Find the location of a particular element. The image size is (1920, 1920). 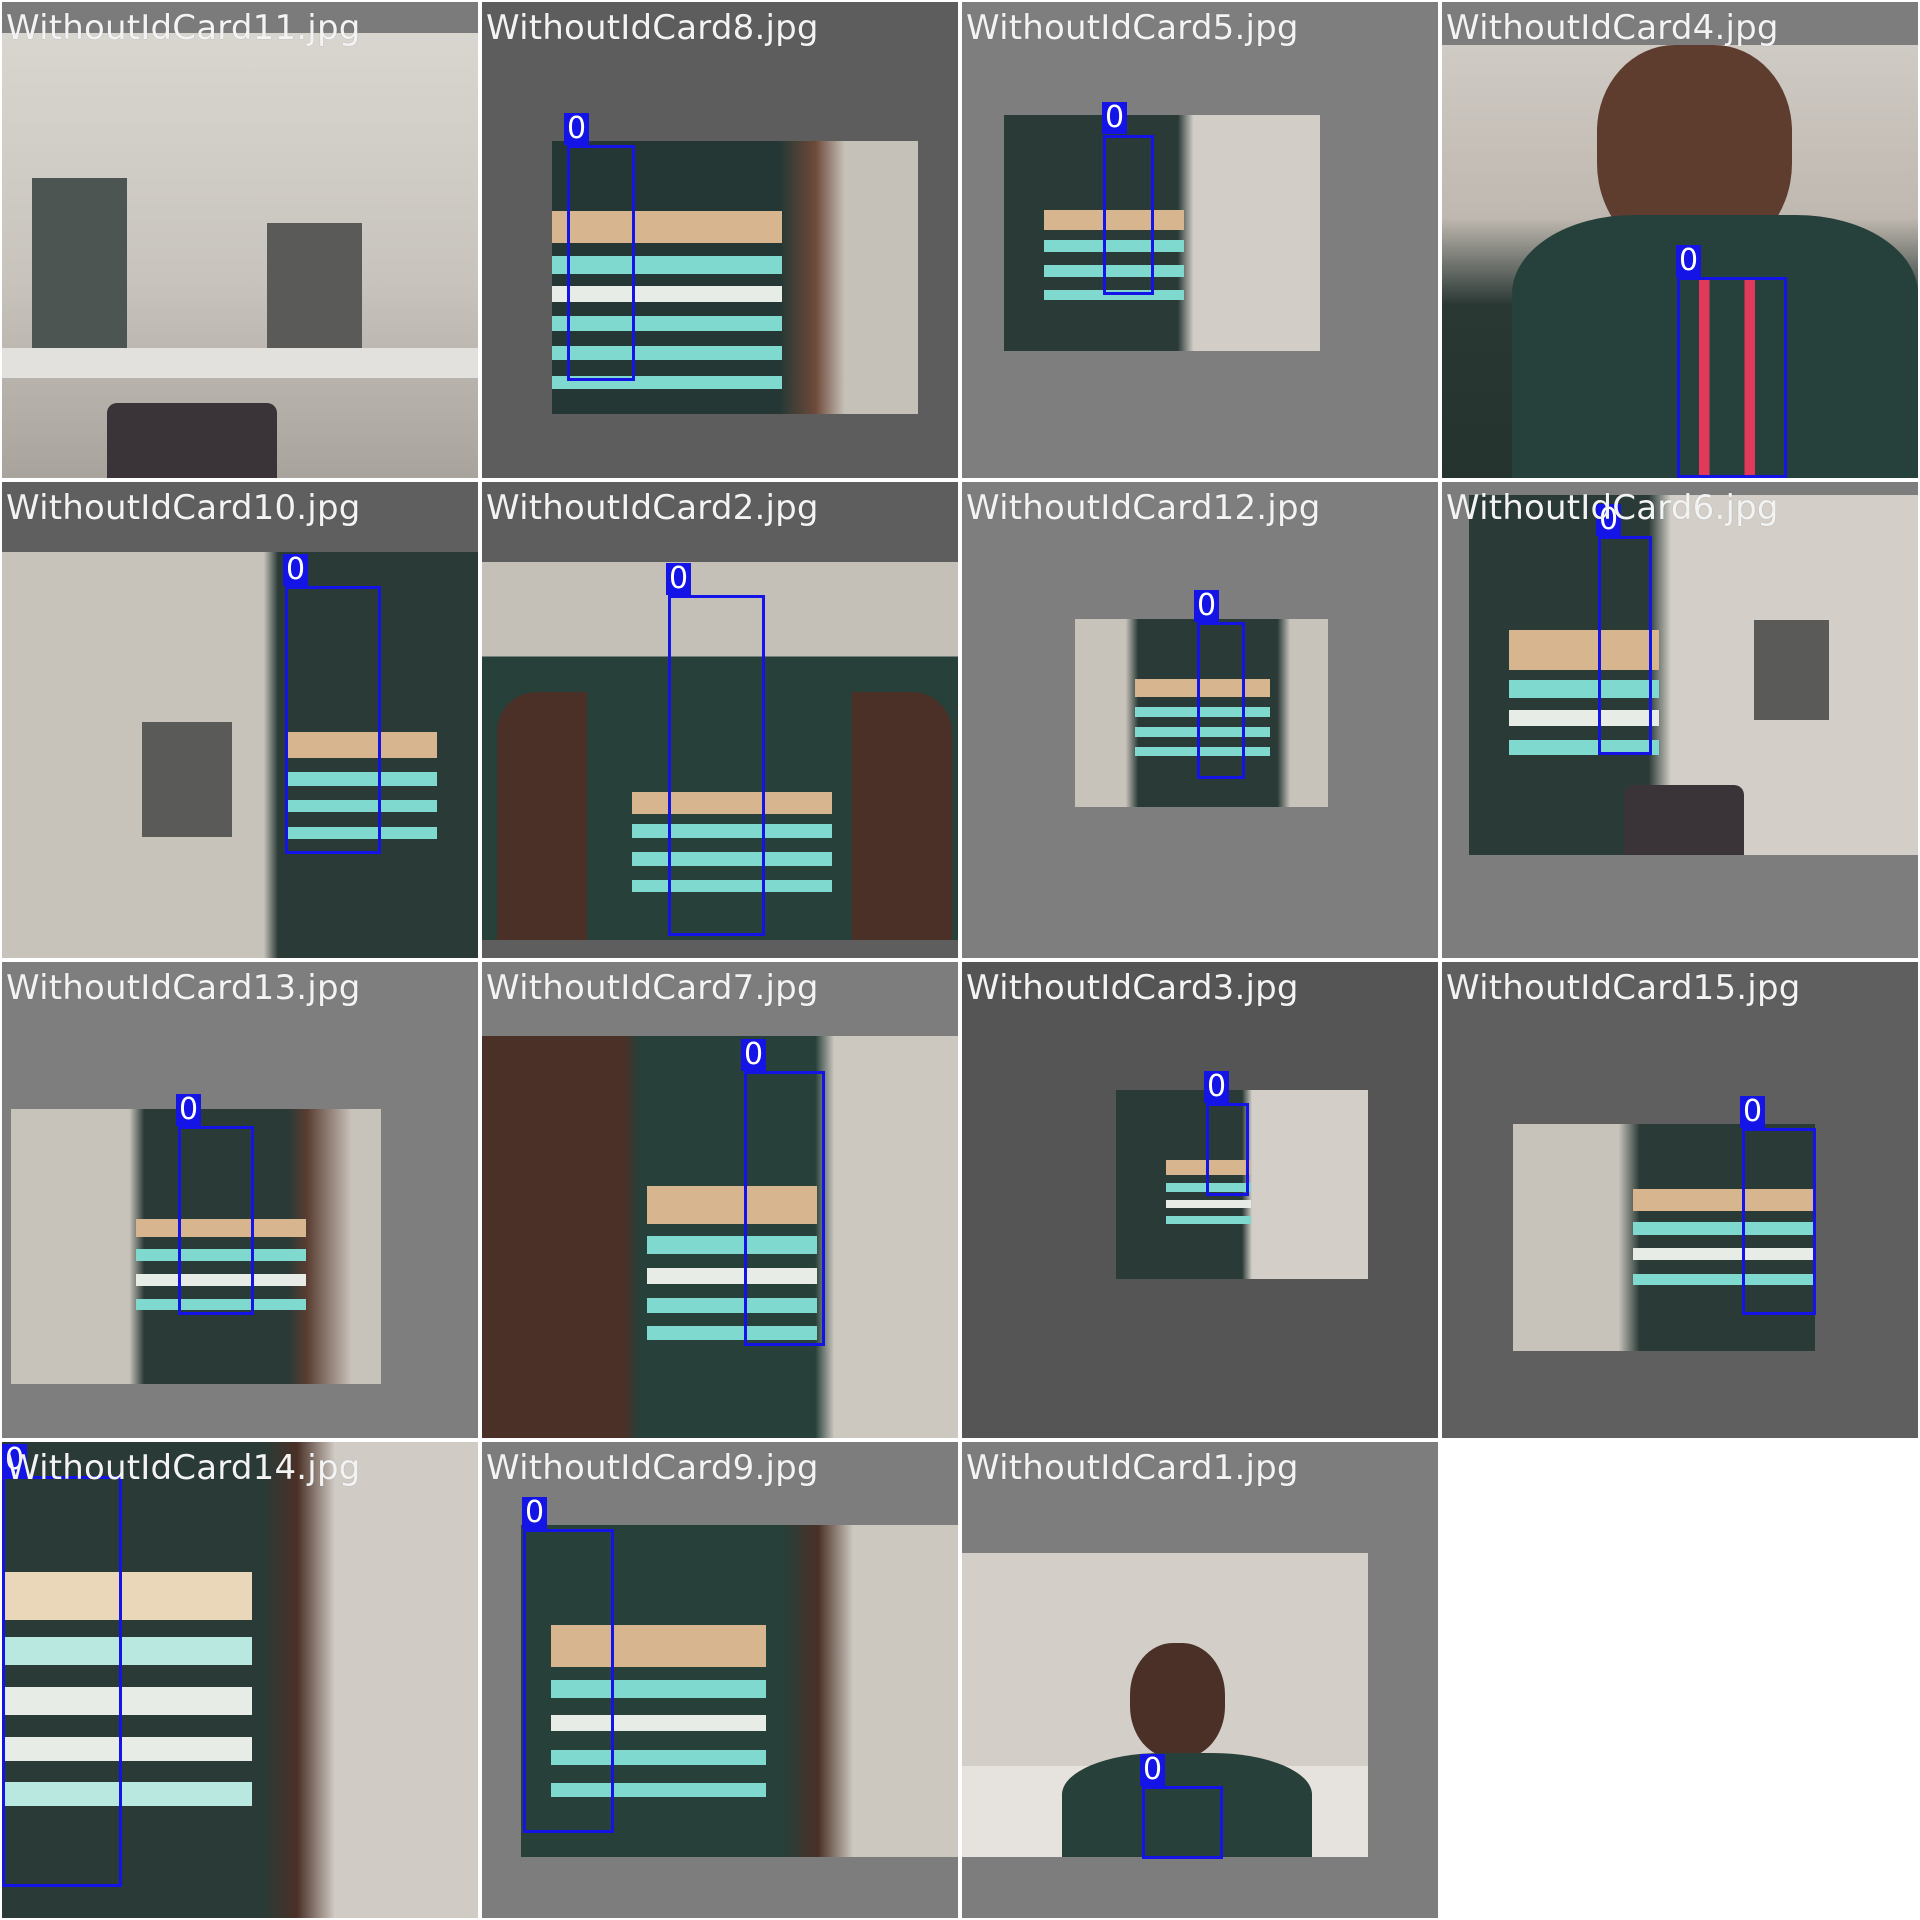

filename-label: WithoutIdCard12.jpg is located at coordinates (1143, 508).